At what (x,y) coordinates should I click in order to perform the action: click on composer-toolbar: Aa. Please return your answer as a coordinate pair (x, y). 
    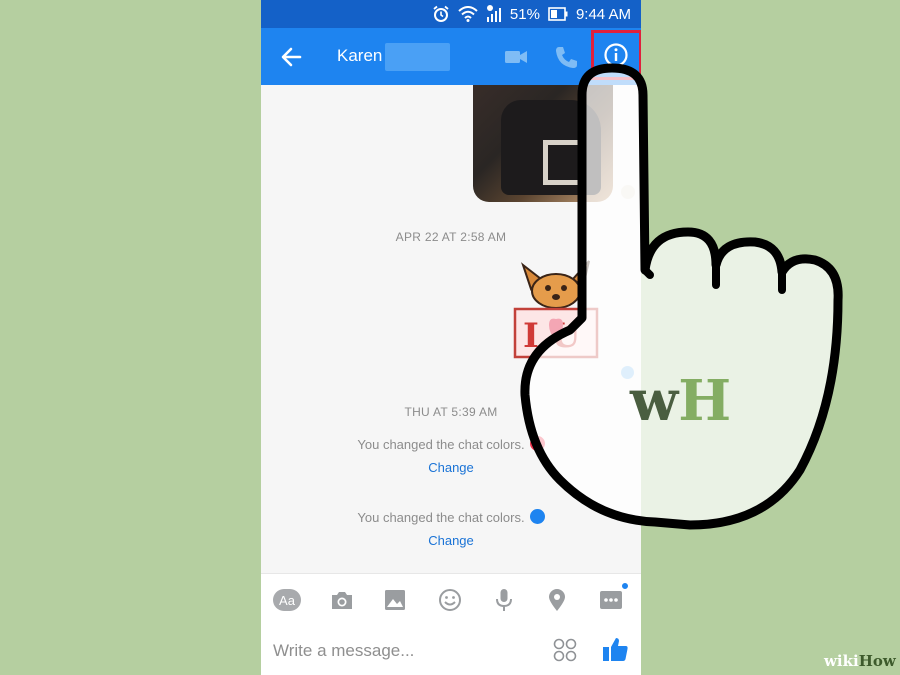
    Looking at the image, I should click on (451, 599).